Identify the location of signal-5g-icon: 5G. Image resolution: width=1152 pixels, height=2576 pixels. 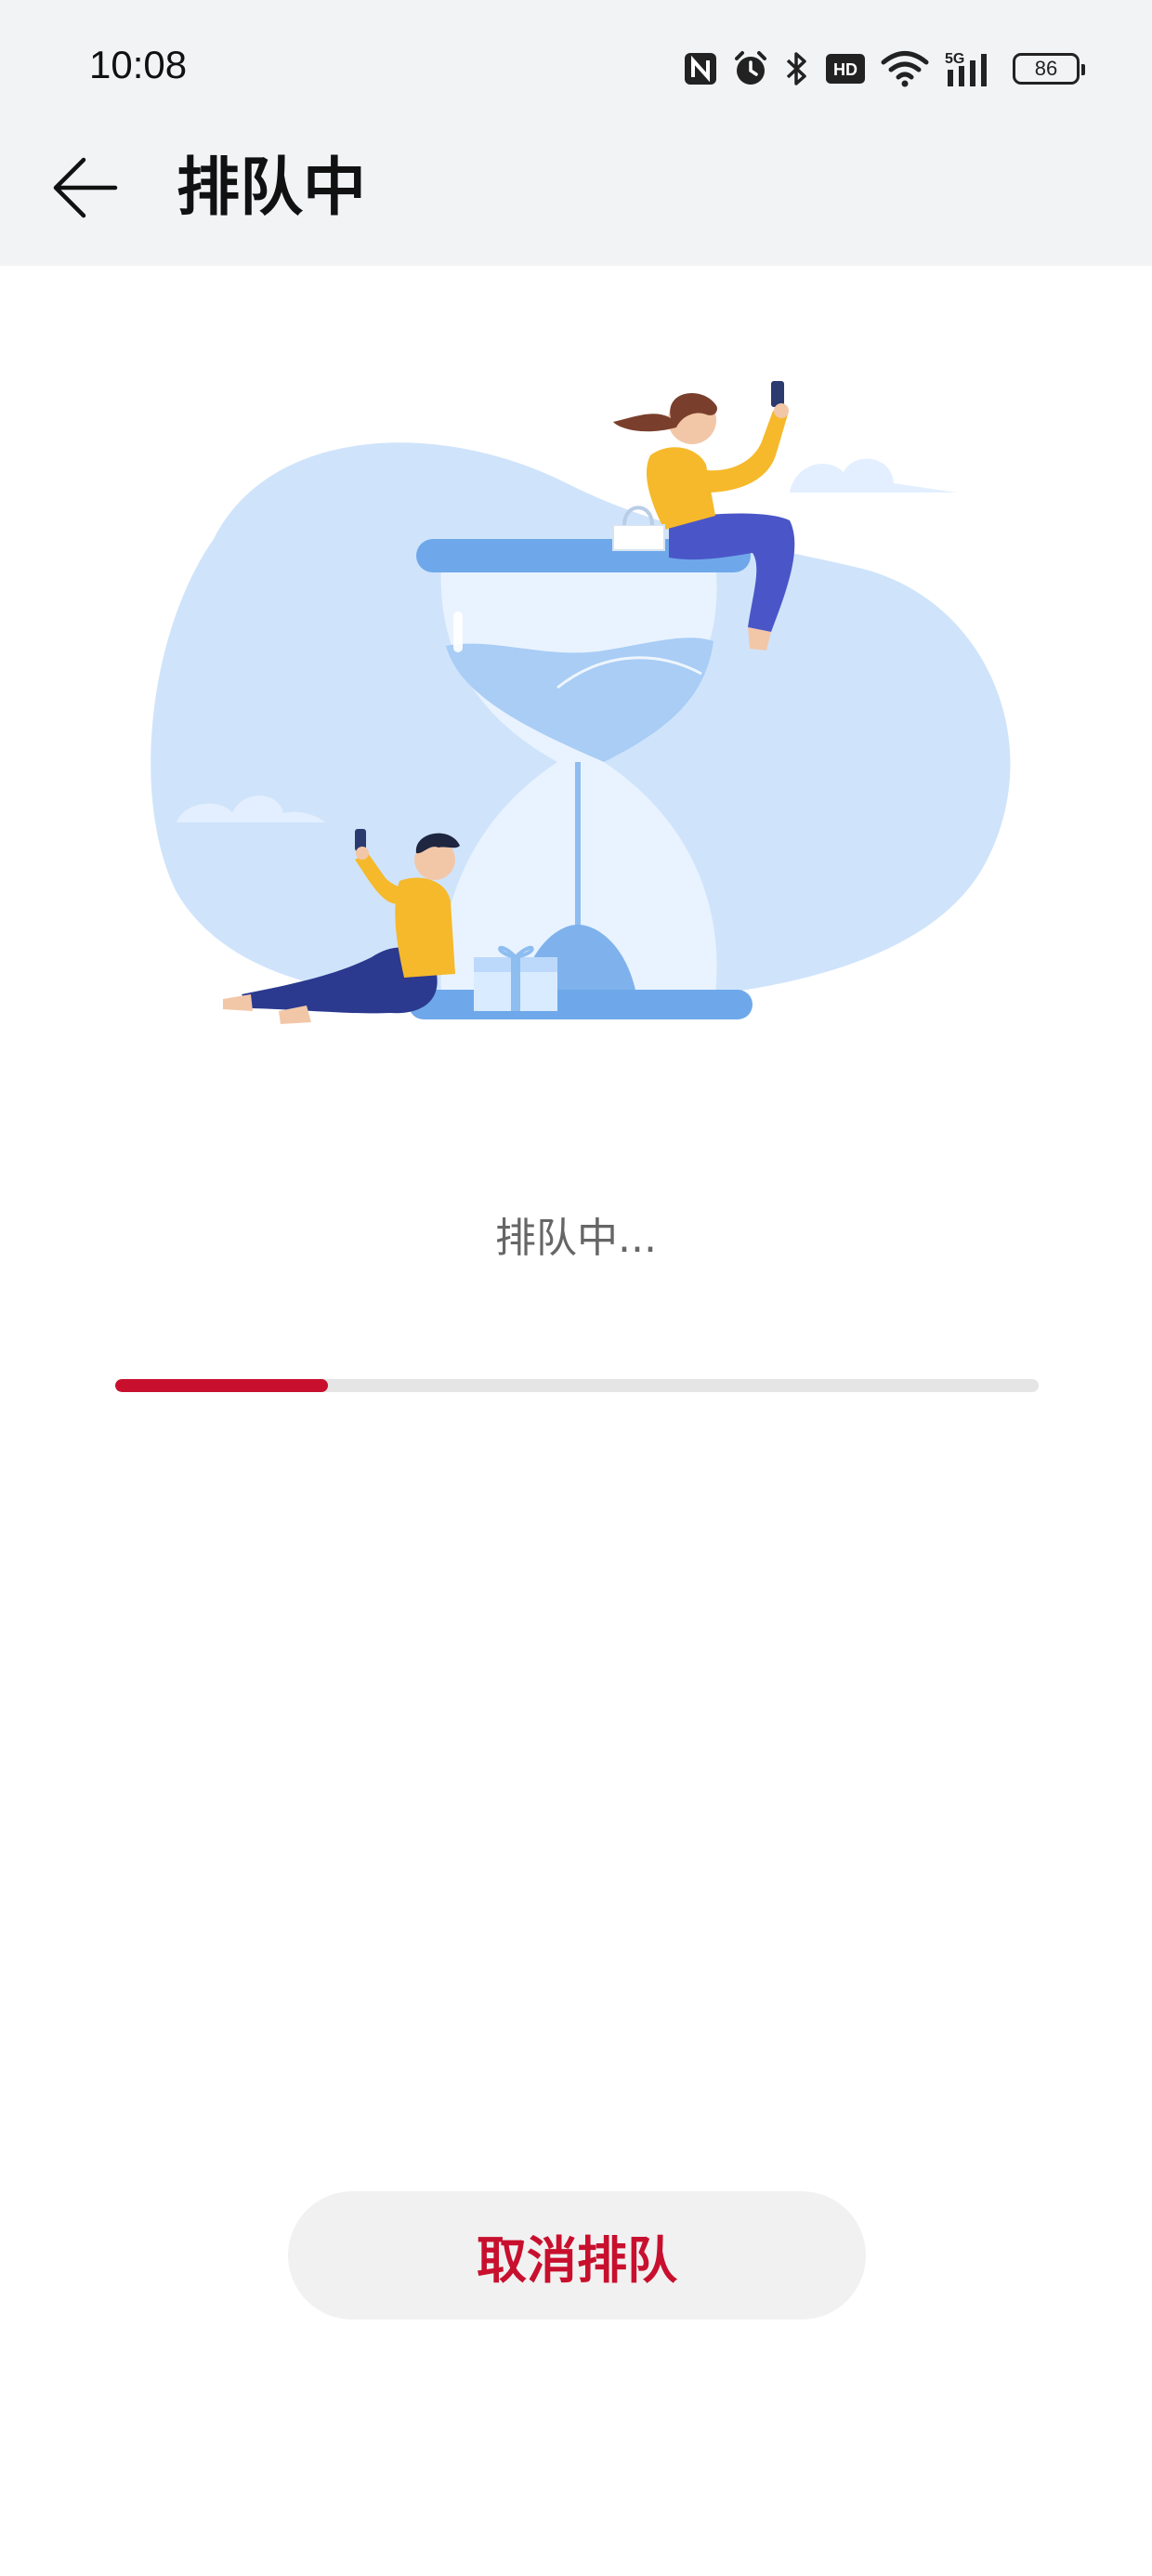
(971, 68).